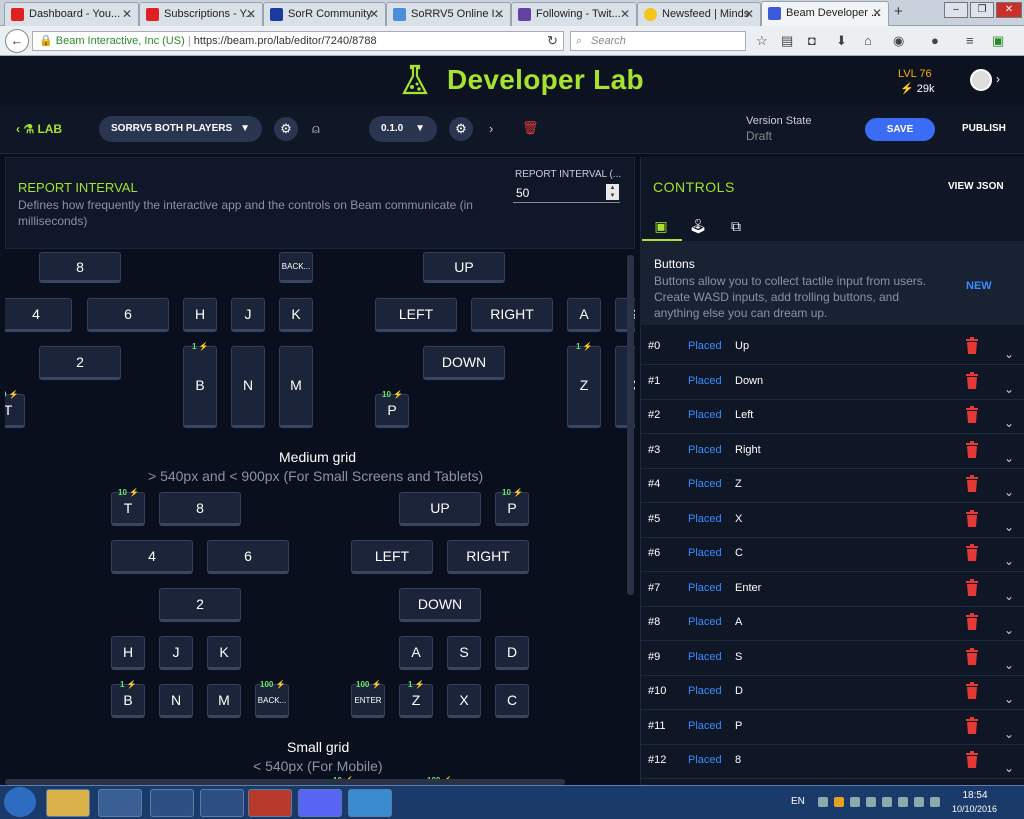  I want to click on grid-button: 6, so click(128, 315).